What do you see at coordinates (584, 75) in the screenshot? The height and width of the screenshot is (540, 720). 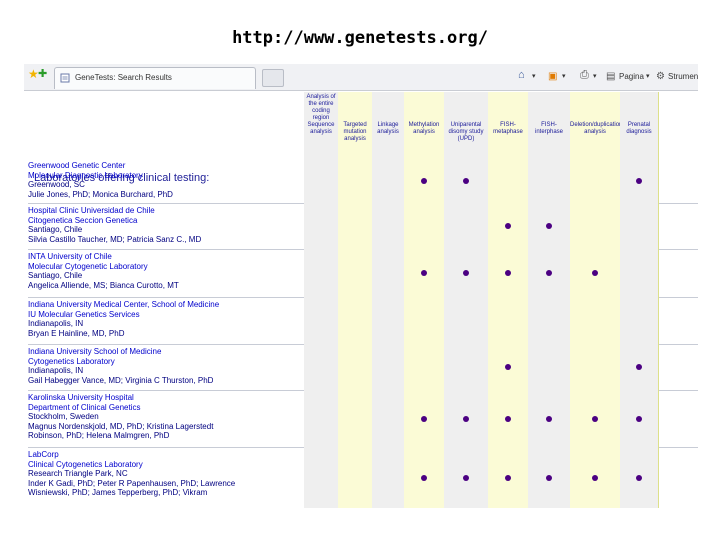 I see `print-icon: ⎙` at bounding box center [584, 75].